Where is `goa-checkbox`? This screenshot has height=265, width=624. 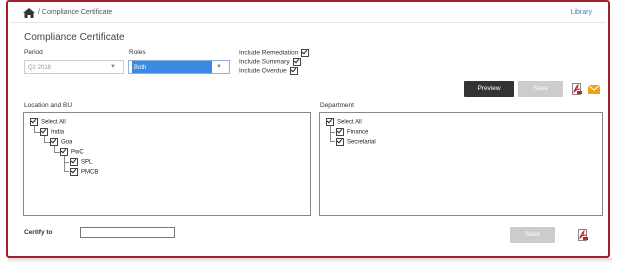
goa-checkbox is located at coordinates (54, 142).